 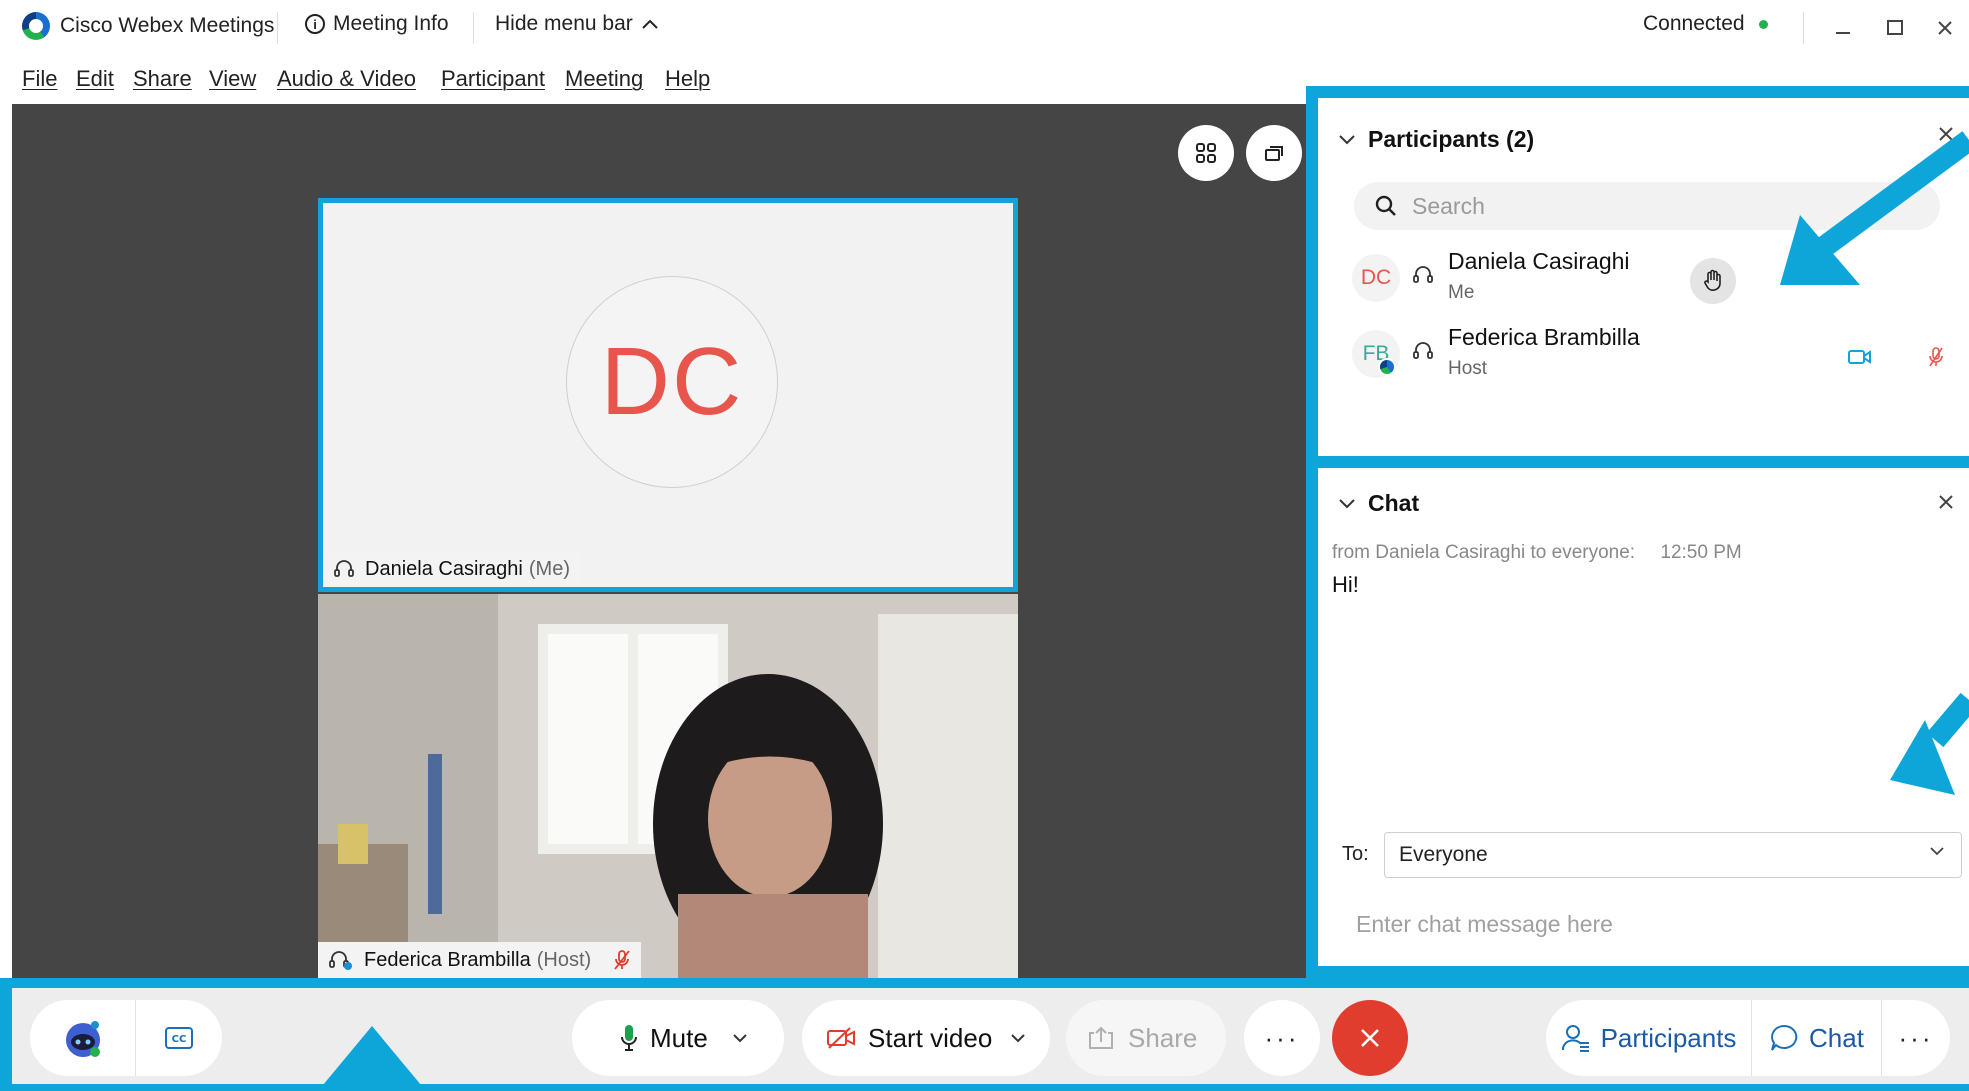 I want to click on participants-title: Participants (2), so click(x=1451, y=139).